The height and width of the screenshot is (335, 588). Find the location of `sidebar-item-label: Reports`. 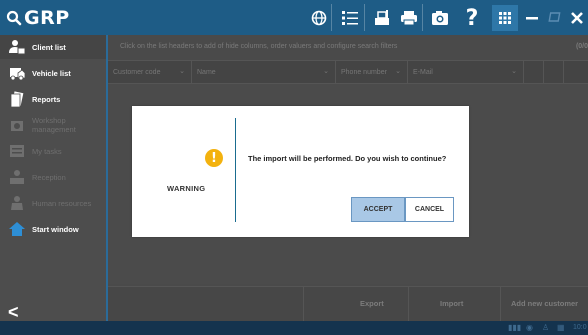

sidebar-item-label: Reports is located at coordinates (46, 99).